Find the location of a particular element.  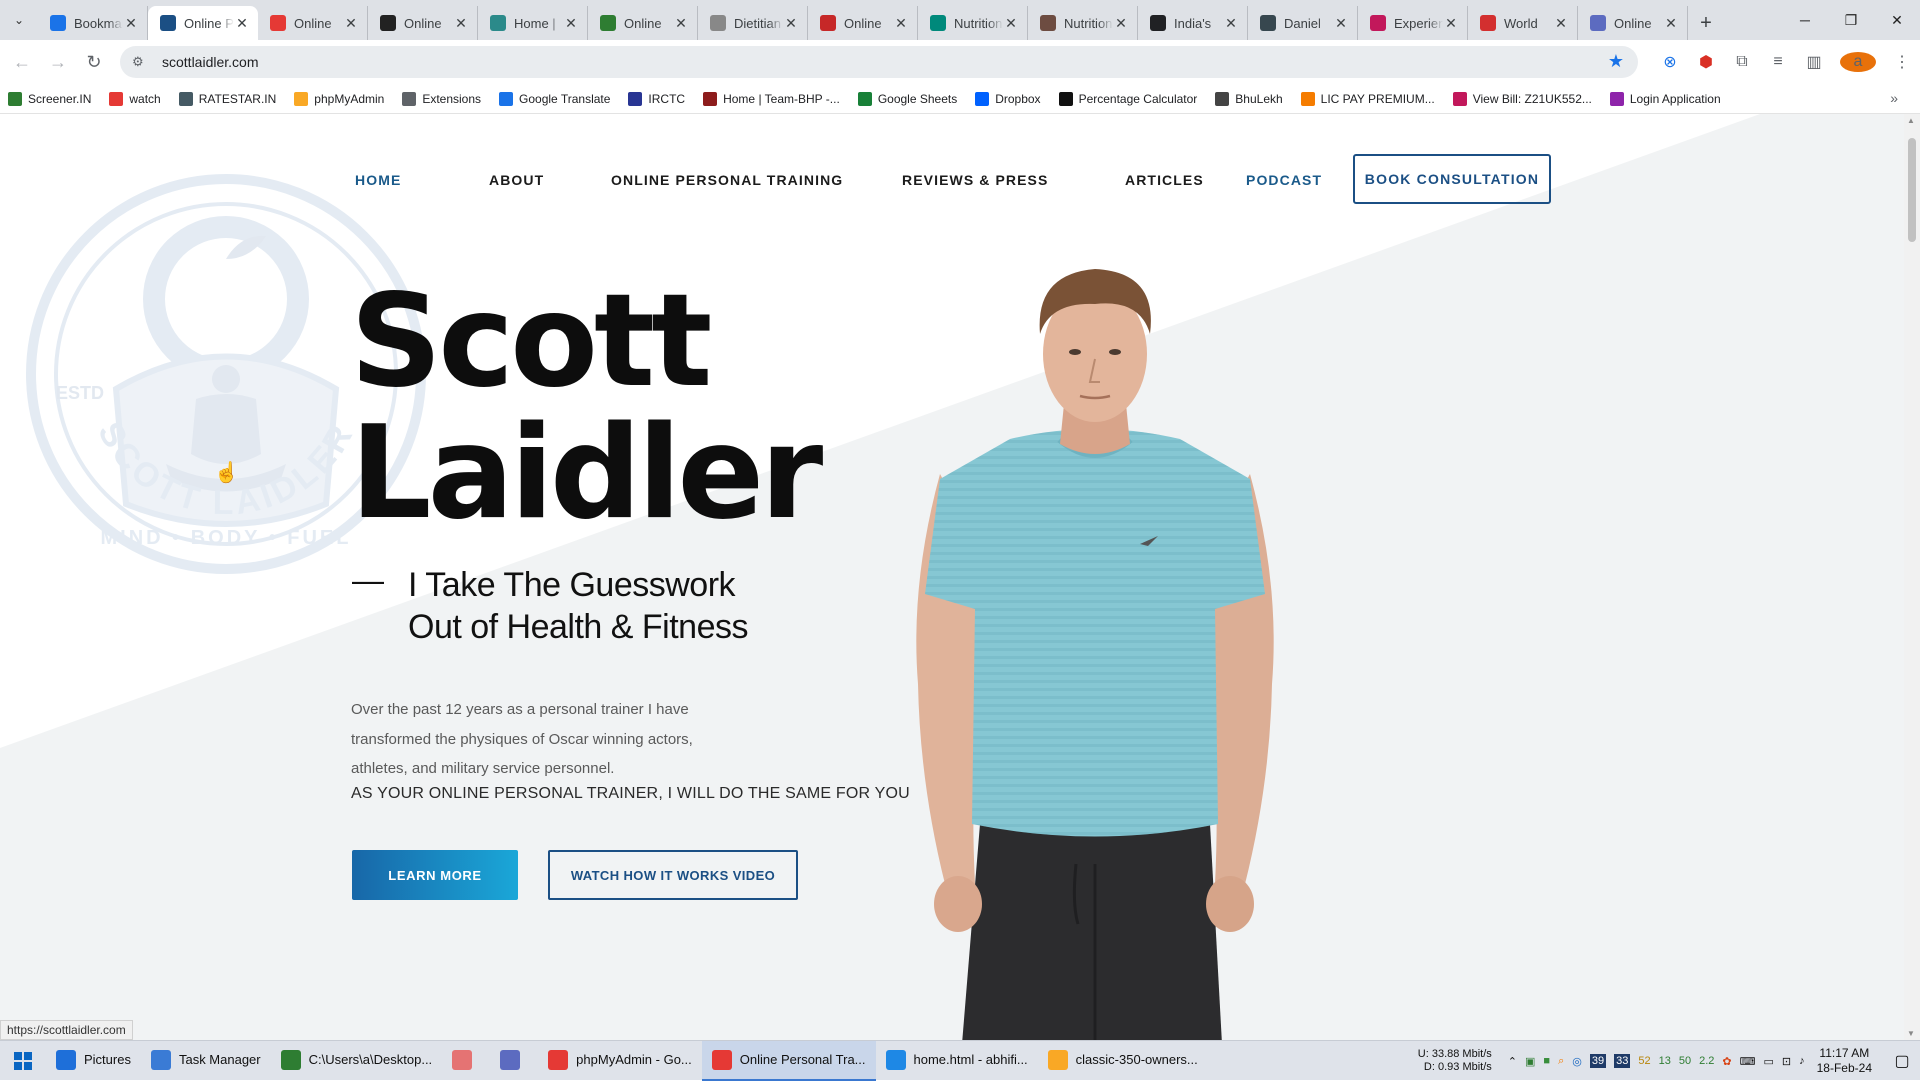

tray-app-icon: ■ is located at coordinates (1546, 1061).